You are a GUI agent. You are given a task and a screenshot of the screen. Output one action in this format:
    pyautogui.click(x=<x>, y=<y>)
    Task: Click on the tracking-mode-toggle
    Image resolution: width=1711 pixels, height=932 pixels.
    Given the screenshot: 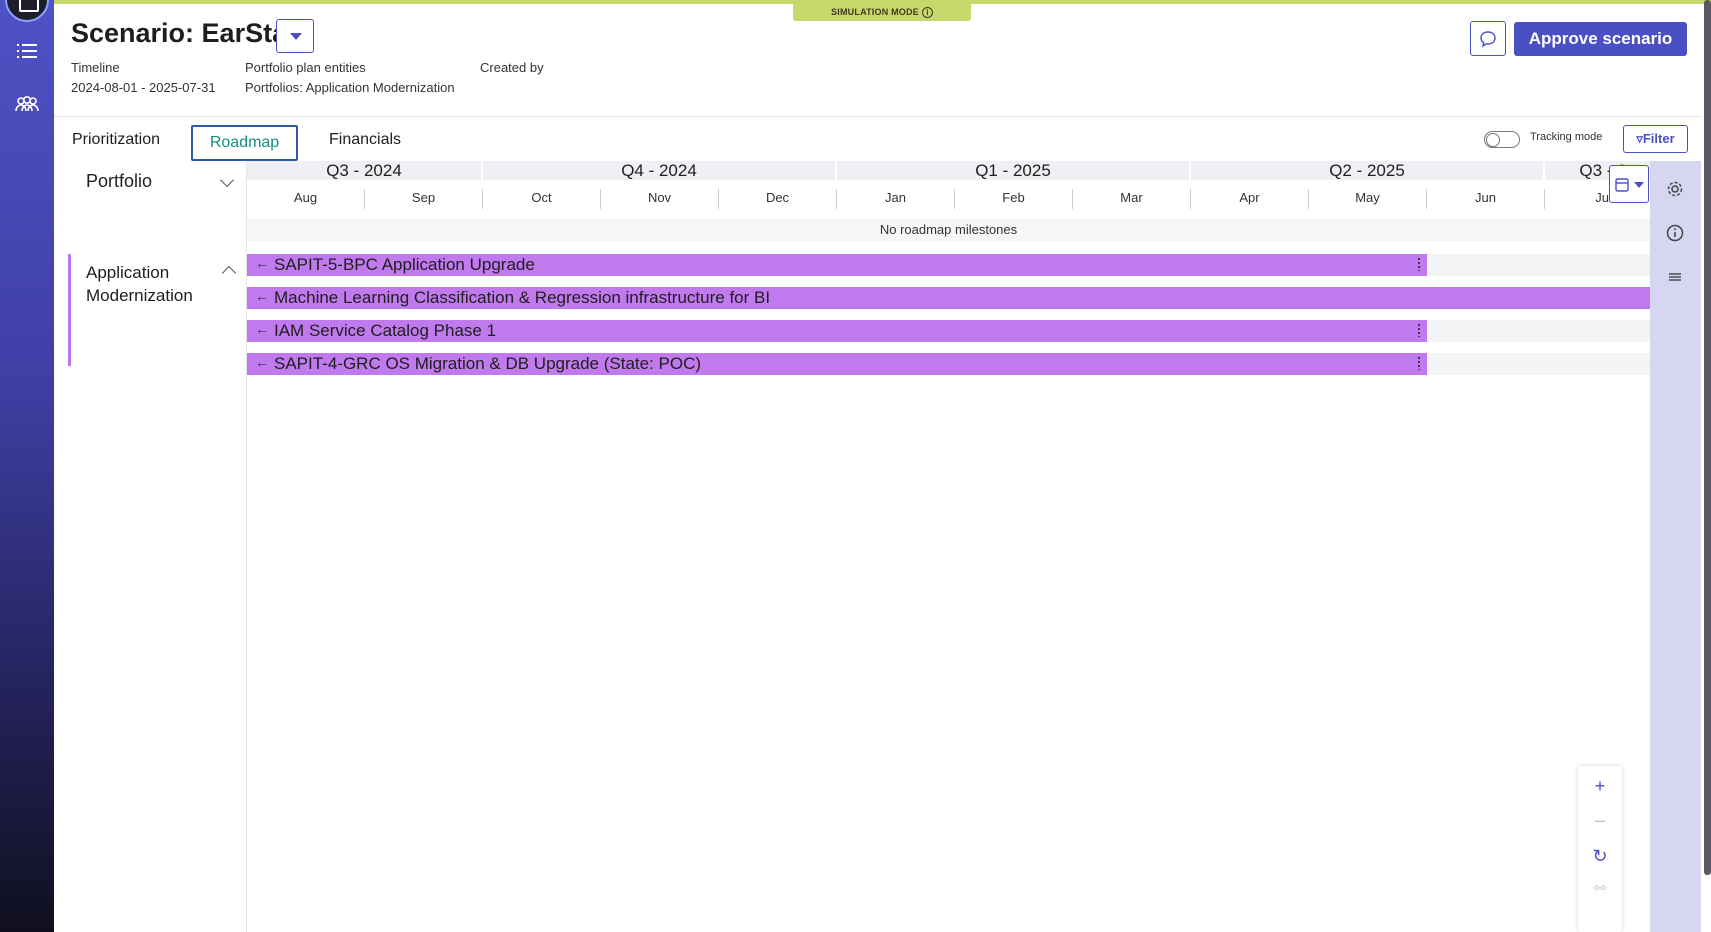 What is the action you would take?
    pyautogui.click(x=1502, y=139)
    